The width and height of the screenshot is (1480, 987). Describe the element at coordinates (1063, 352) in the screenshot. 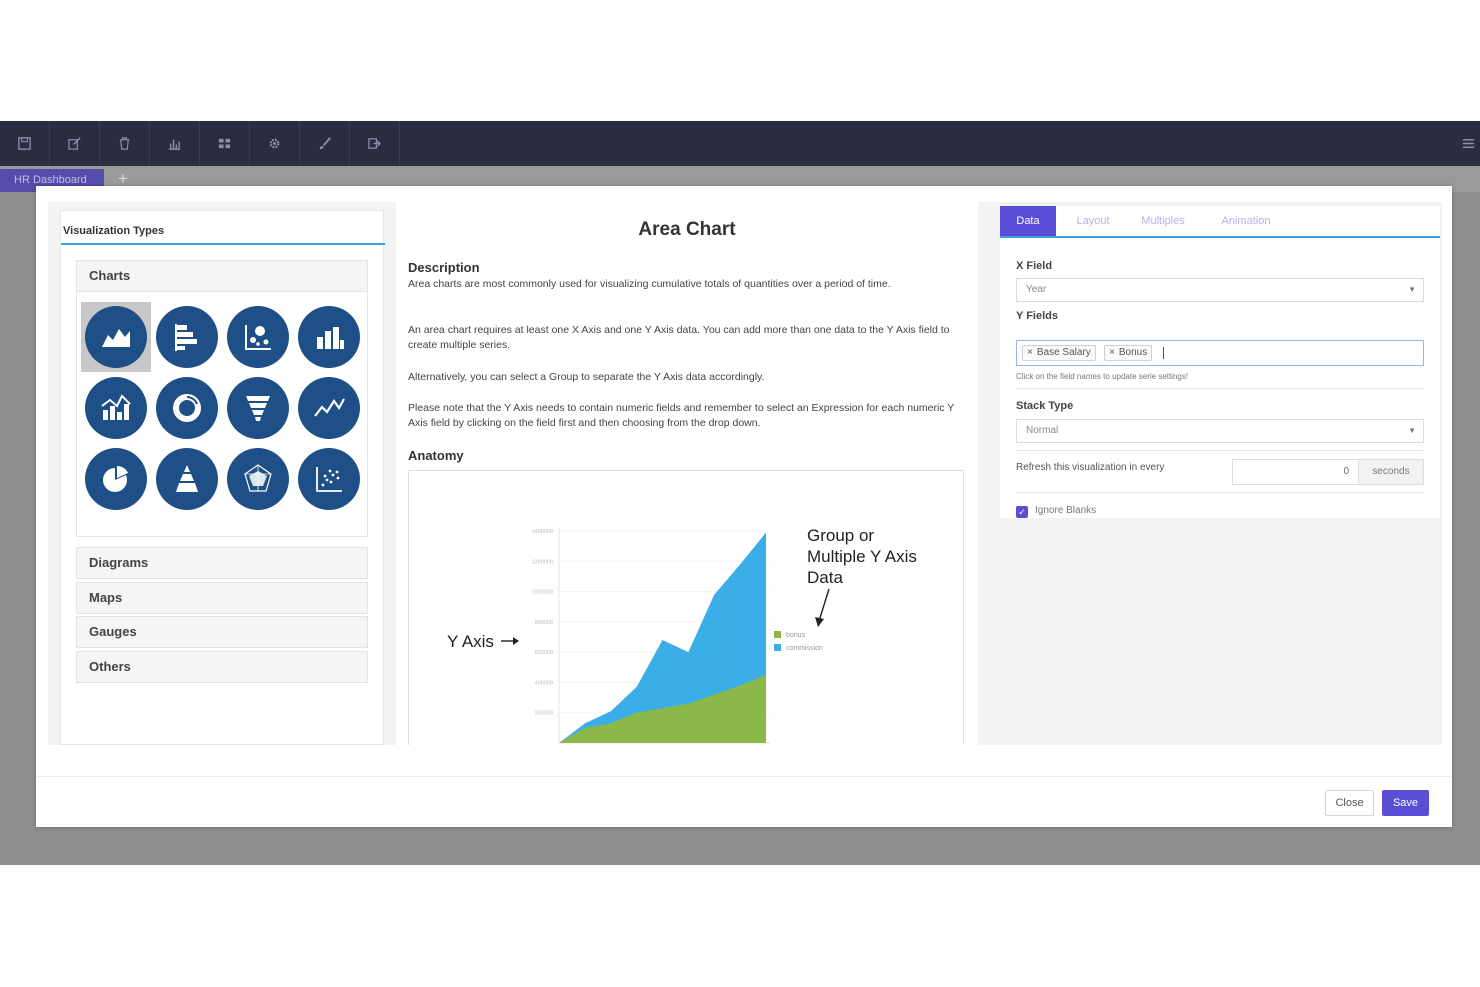

I see `y-field-tag-label: Base Salary` at that location.